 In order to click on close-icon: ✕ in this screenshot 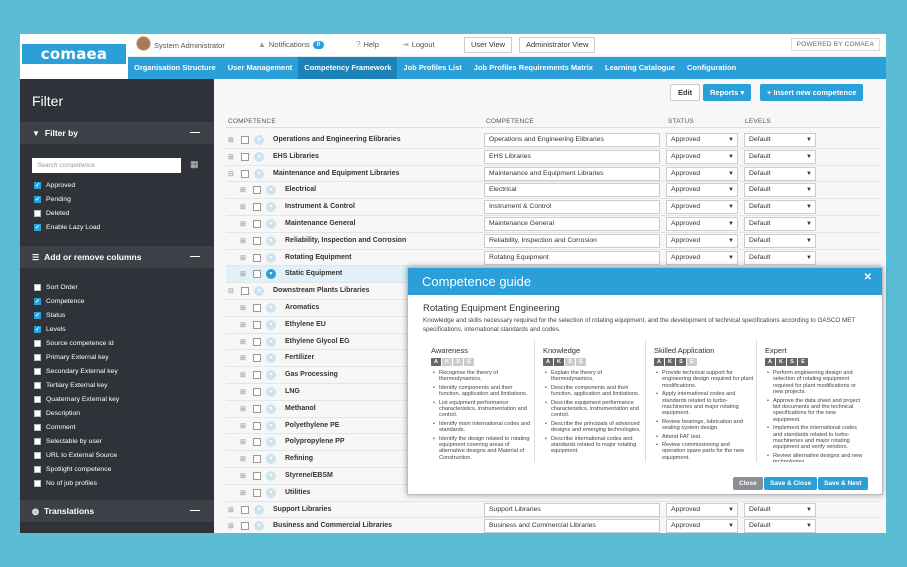, I will do `click(868, 278)`.